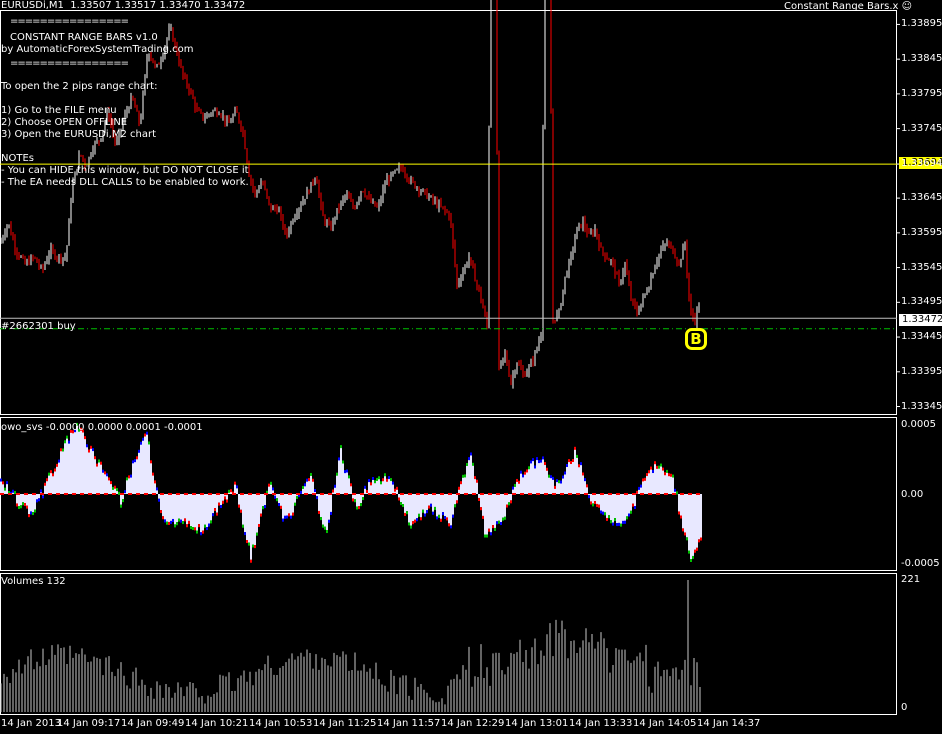 The height and width of the screenshot is (734, 942). I want to click on price-tick: 1.33694, so click(921, 164).